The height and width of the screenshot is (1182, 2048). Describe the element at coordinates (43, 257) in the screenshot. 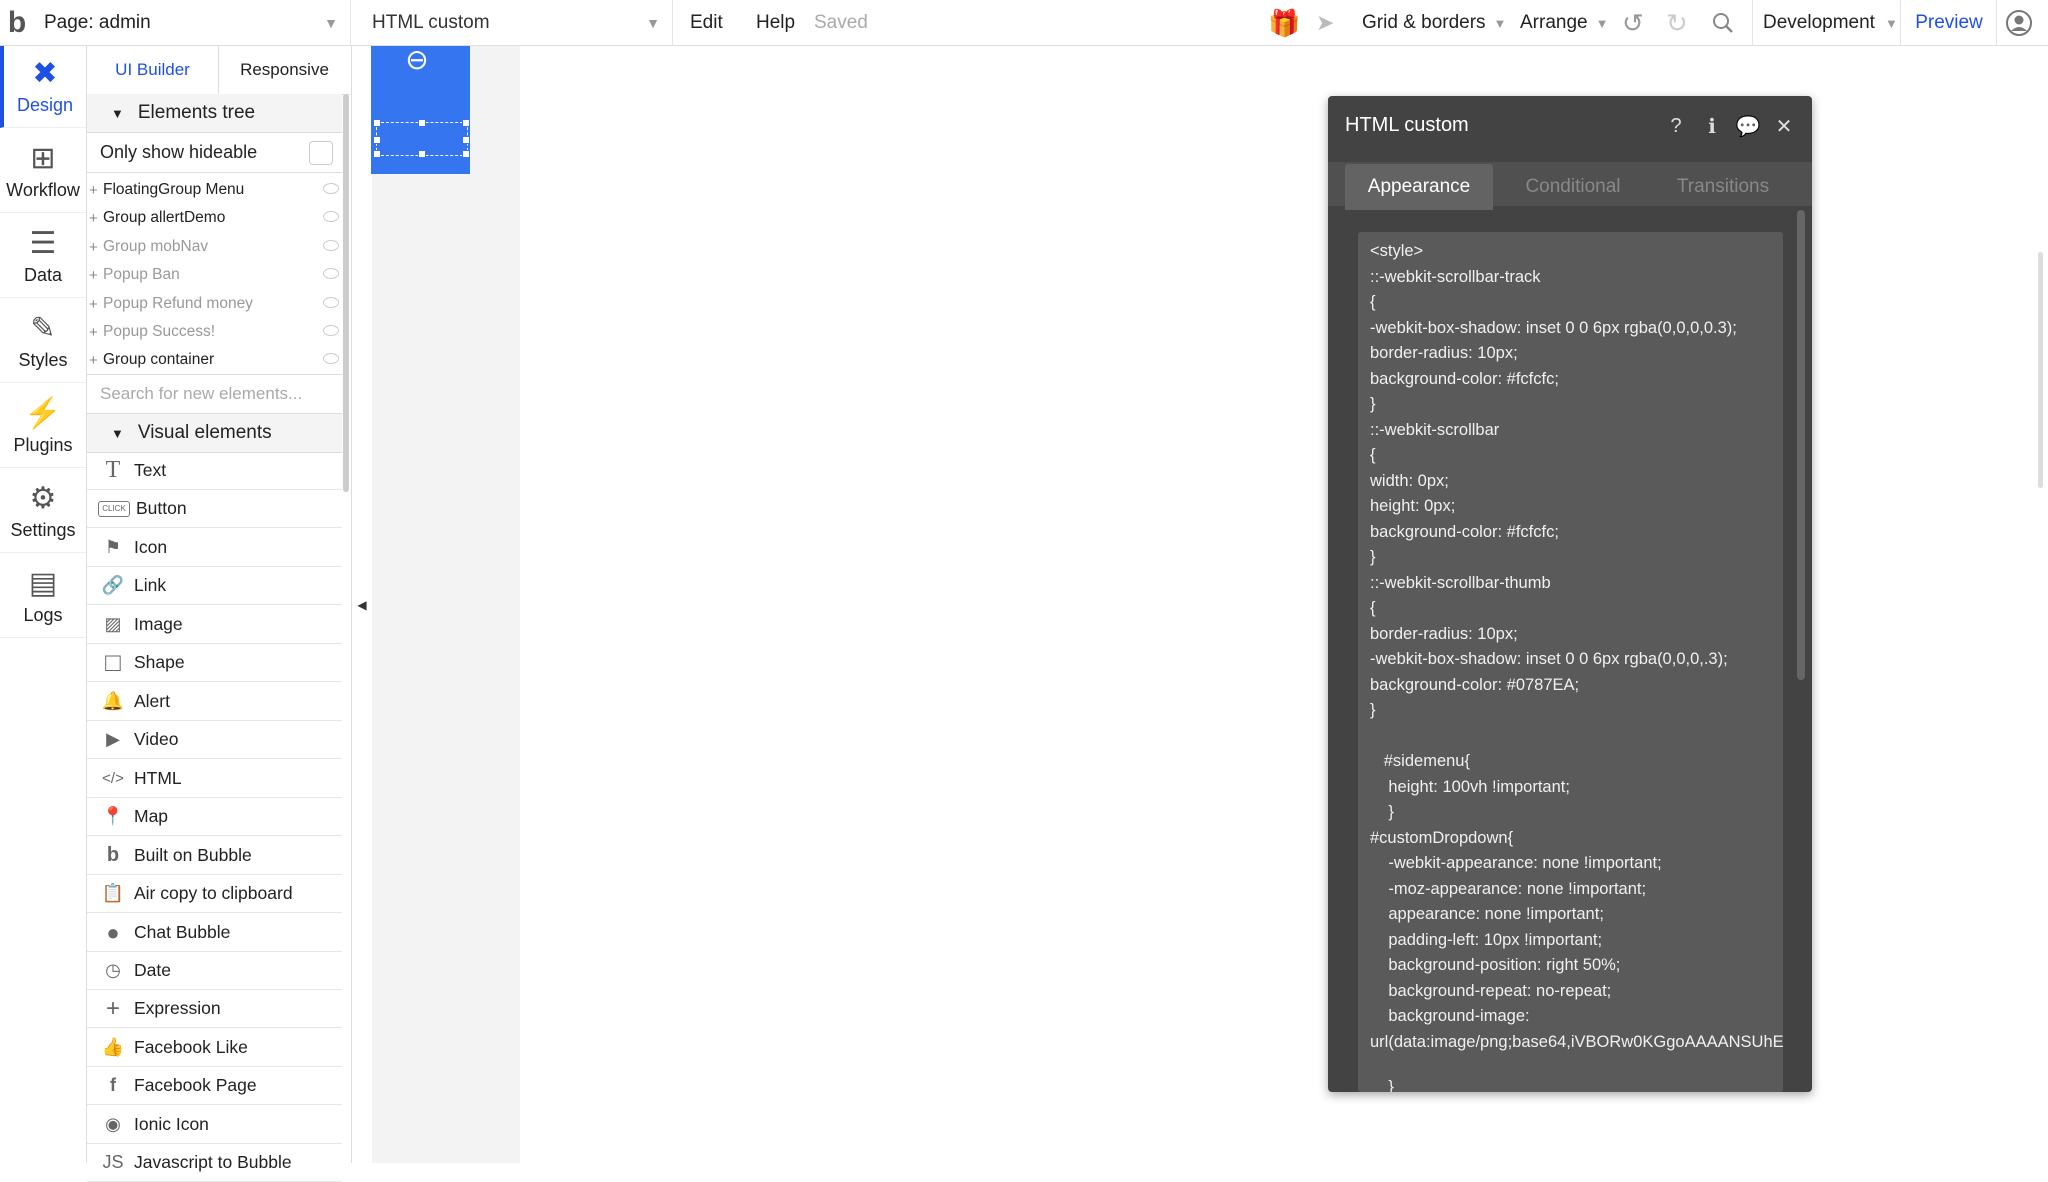

I see `tab-data: ☰ Data` at that location.